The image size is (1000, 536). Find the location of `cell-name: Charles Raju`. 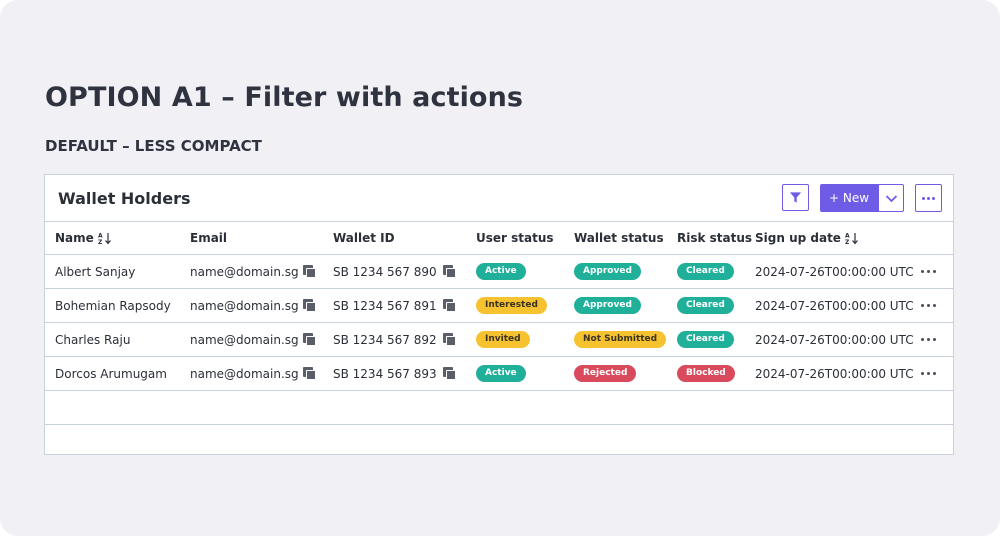

cell-name: Charles Raju is located at coordinates (93, 339).